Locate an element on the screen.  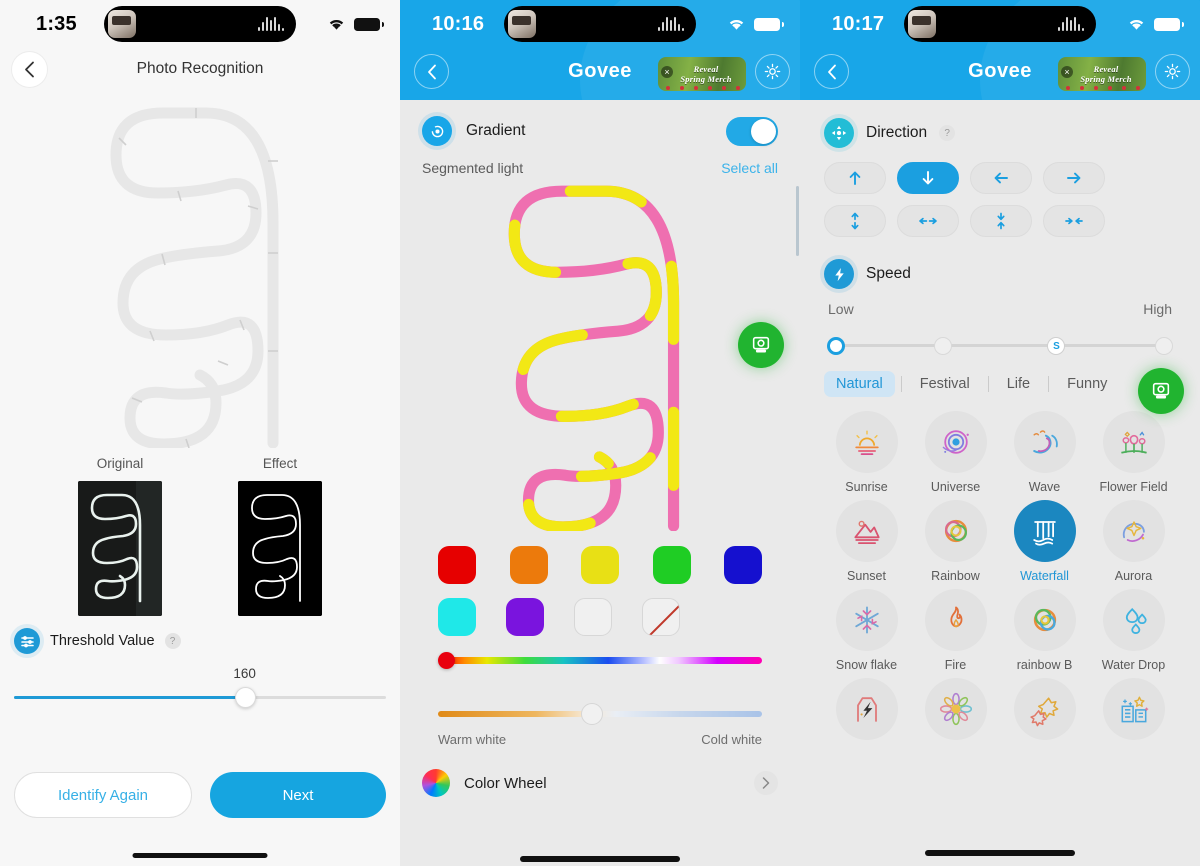
chevron-right-glyph is located at coordinates (766, 783).